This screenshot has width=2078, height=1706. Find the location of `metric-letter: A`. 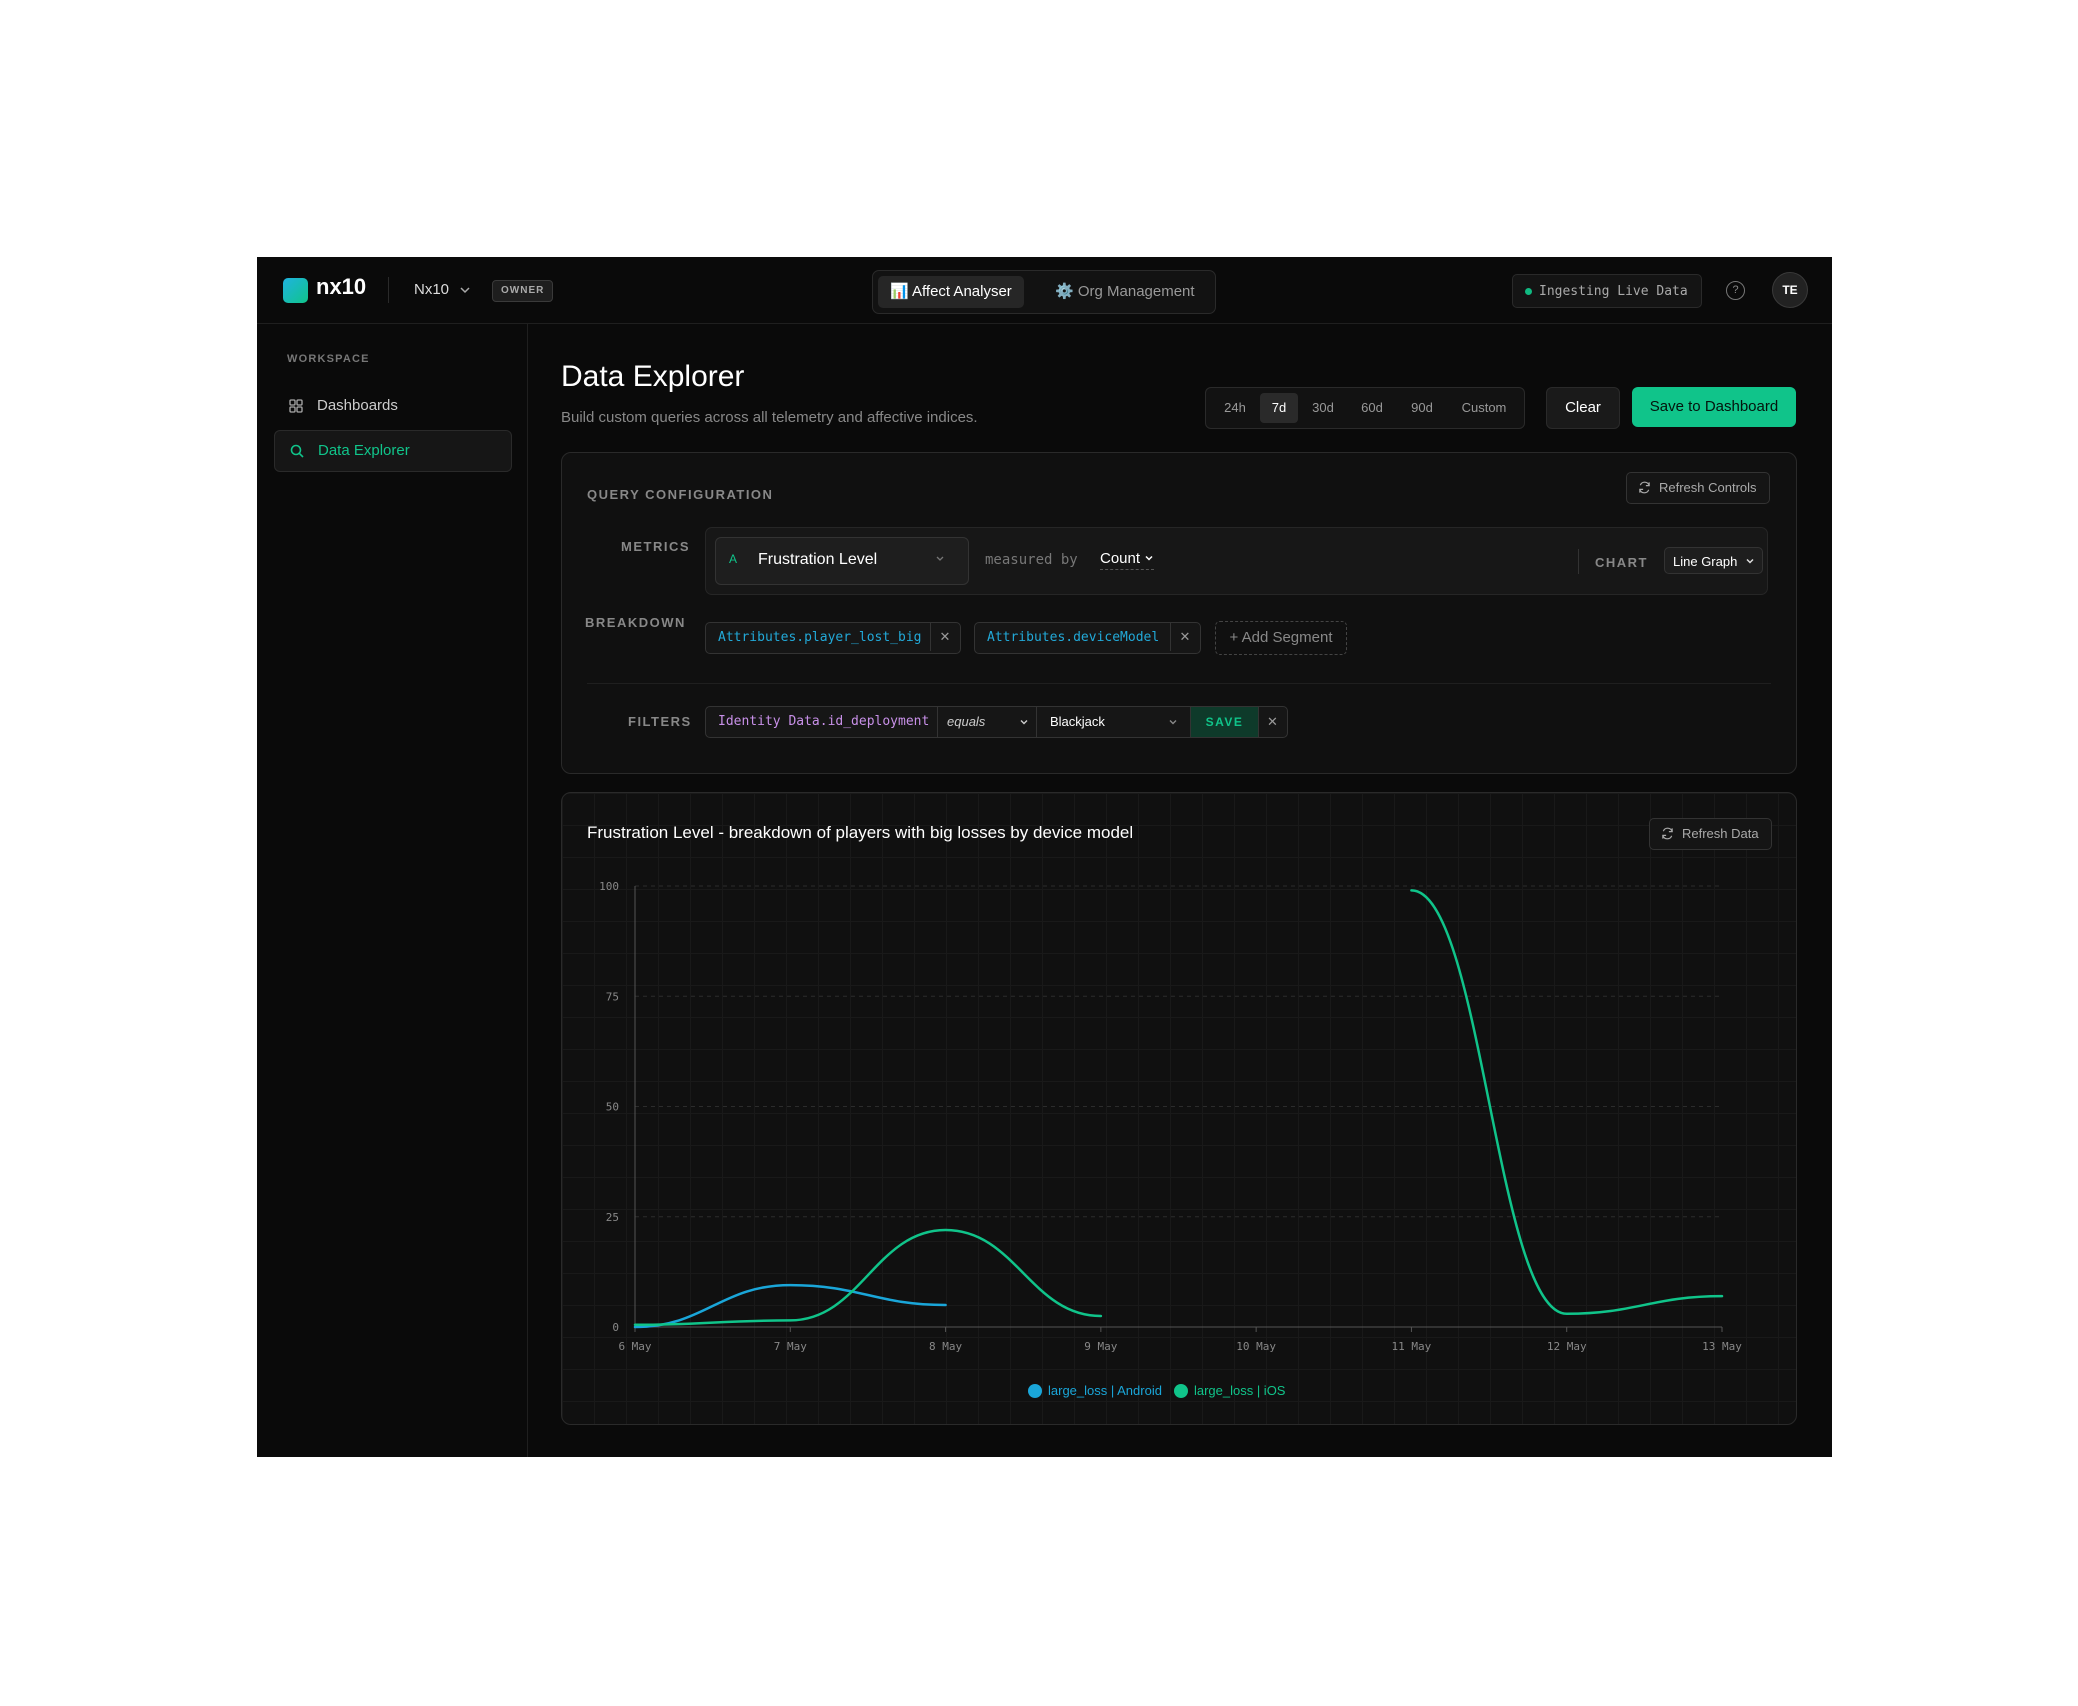

metric-letter: A is located at coordinates (733, 559).